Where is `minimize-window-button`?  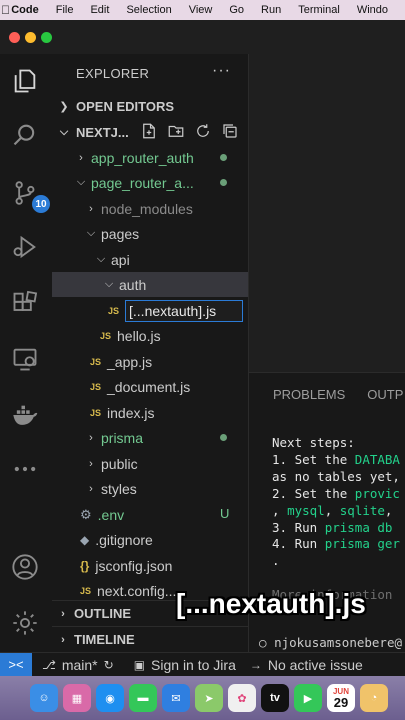 minimize-window-button is located at coordinates (30, 37).